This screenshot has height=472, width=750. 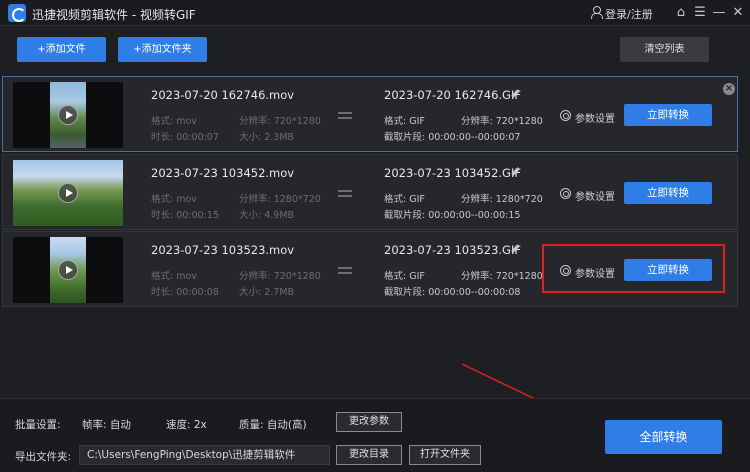 I want to click on open-folder-button: 打开文件夹, so click(x=445, y=455).